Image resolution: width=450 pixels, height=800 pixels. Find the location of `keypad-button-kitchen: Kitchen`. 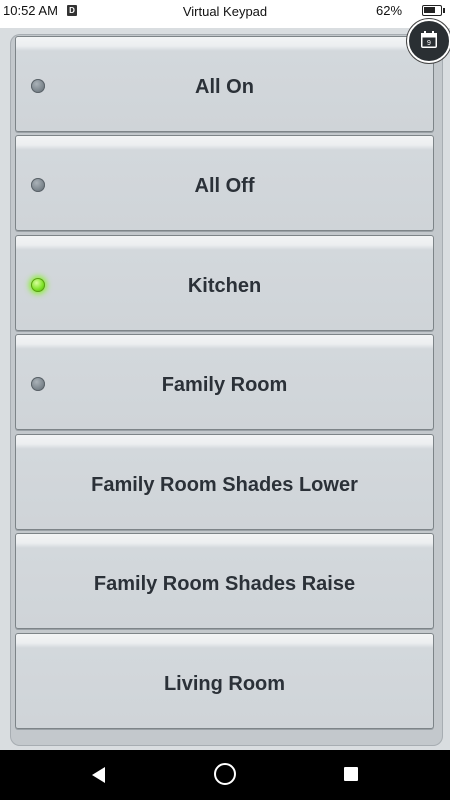

keypad-button-kitchen: Kitchen is located at coordinates (224, 283).